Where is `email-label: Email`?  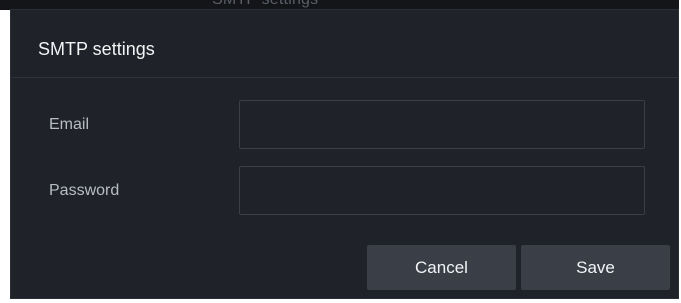 email-label: Email is located at coordinates (69, 124).